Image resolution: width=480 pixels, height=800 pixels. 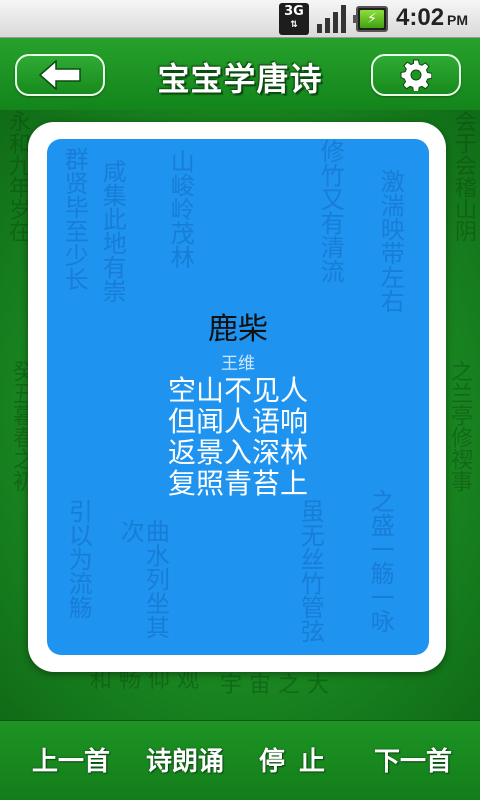 What do you see at coordinates (331, 19) in the screenshot?
I see `signal-strength-icon` at bounding box center [331, 19].